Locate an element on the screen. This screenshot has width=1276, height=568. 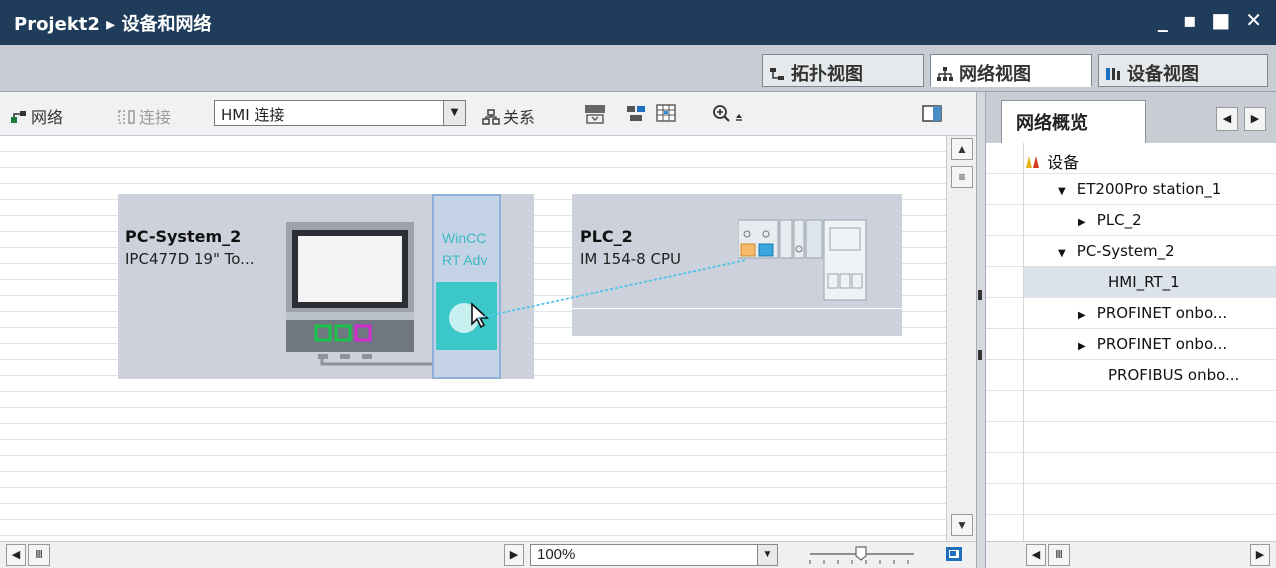
splitter-grip-bottom is located at coordinates (980, 355).